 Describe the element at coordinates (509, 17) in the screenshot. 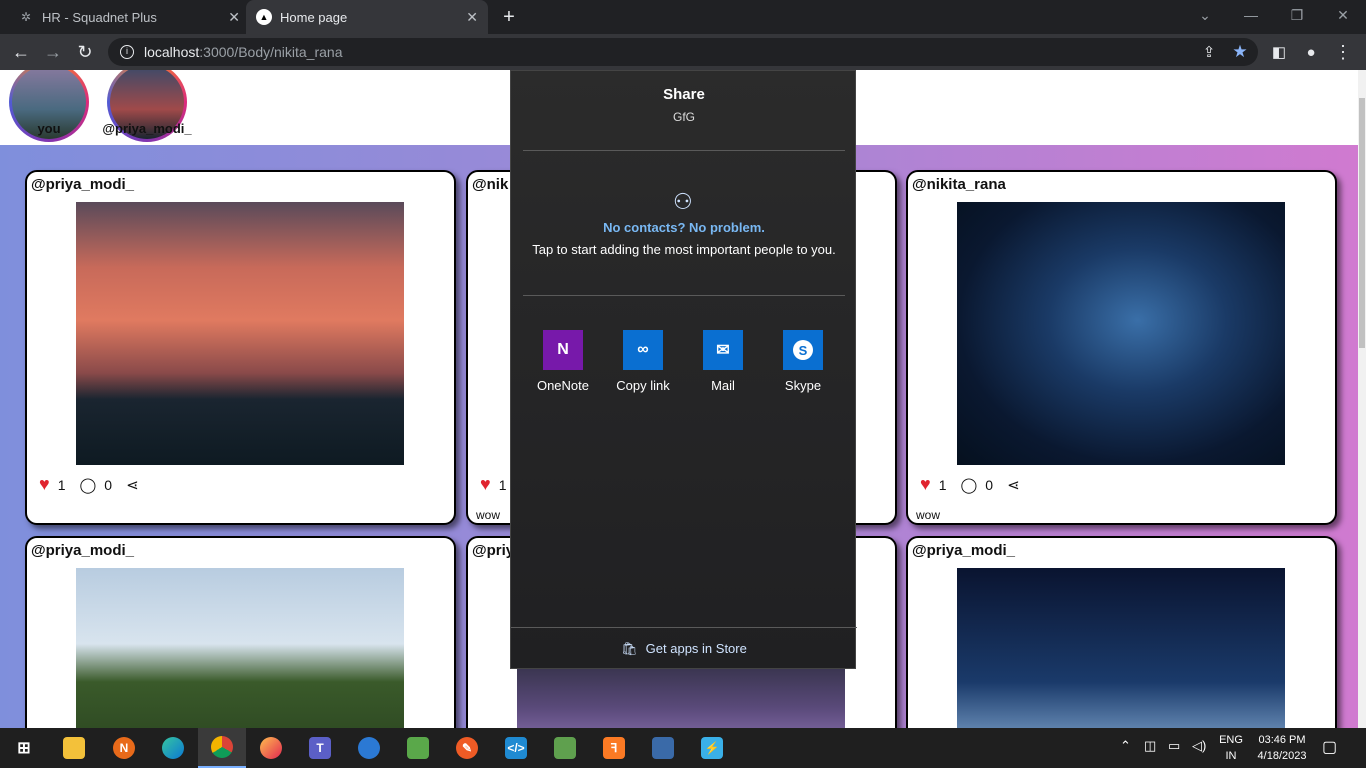

I see `new-tab-button: +` at that location.